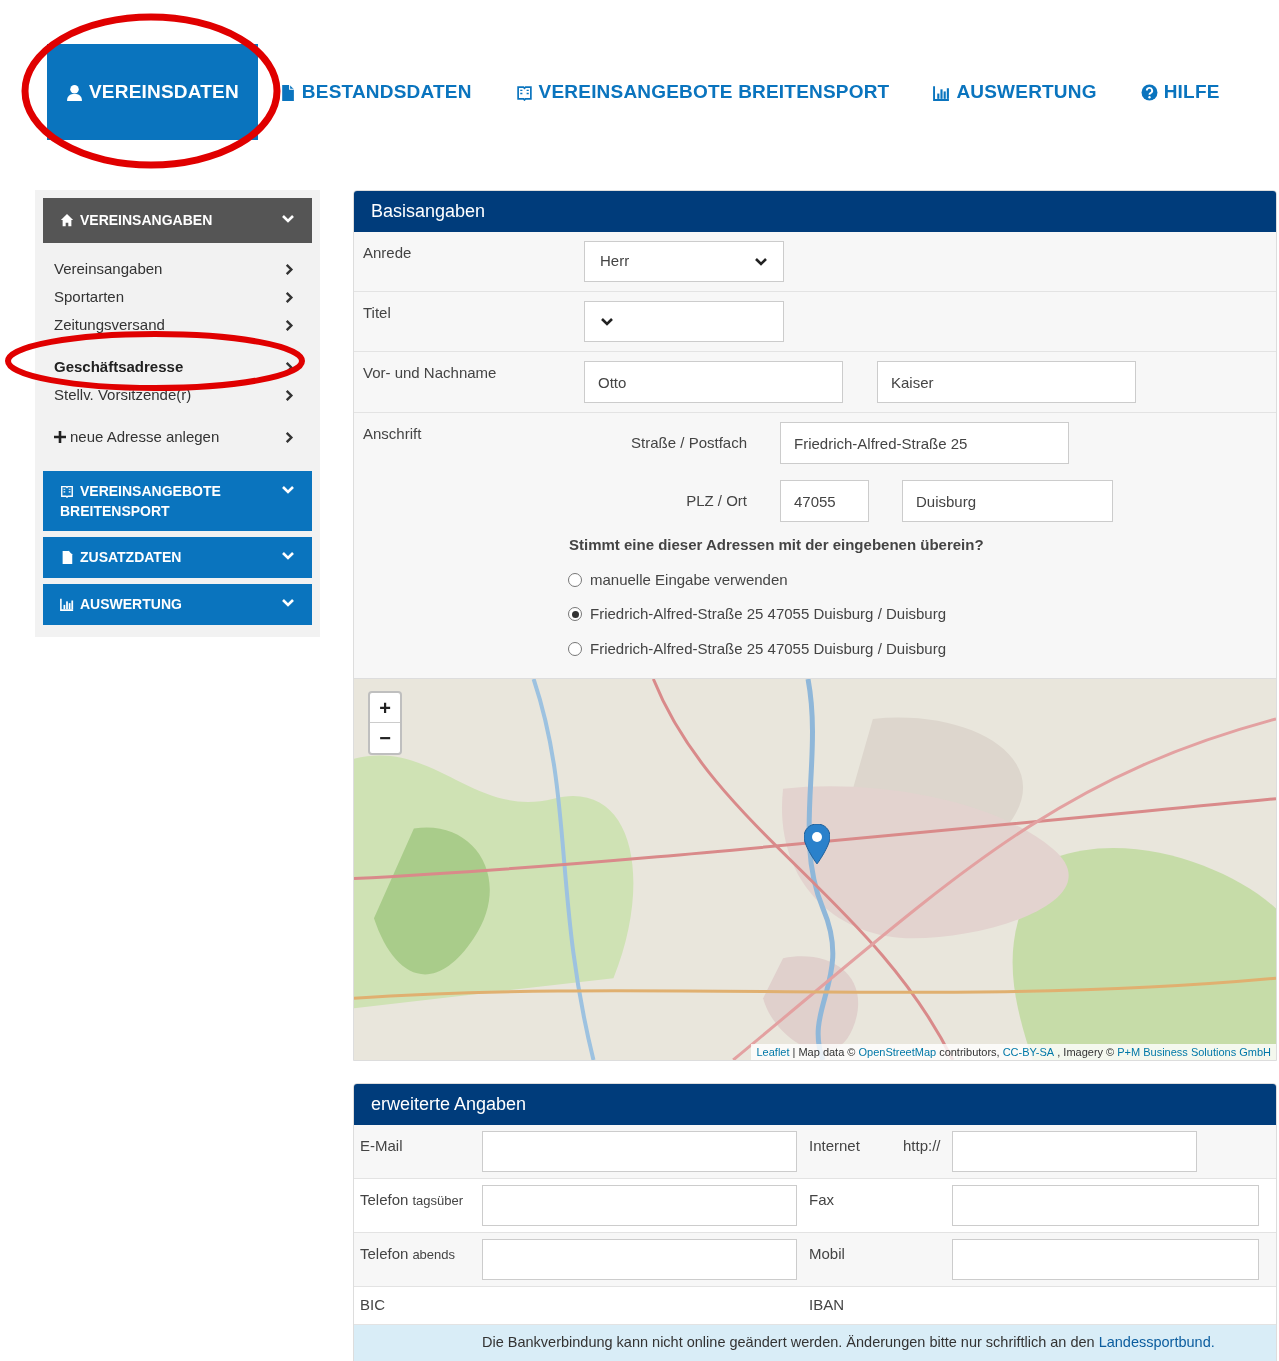  What do you see at coordinates (177, 437) in the screenshot?
I see `sidebar-link: neue Adresse anlegen` at bounding box center [177, 437].